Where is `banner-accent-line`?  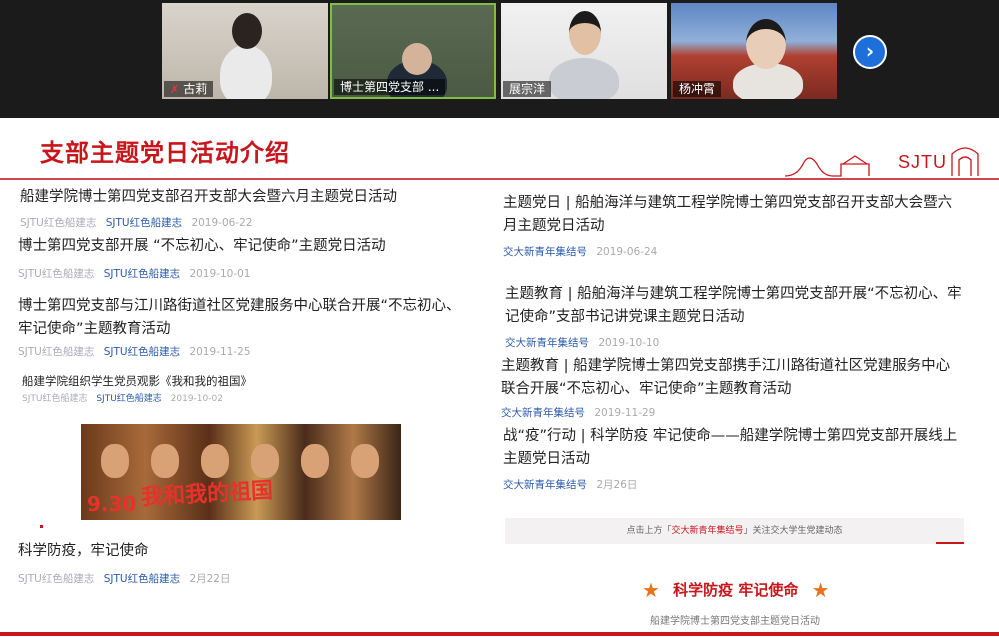 banner-accent-line is located at coordinates (950, 543).